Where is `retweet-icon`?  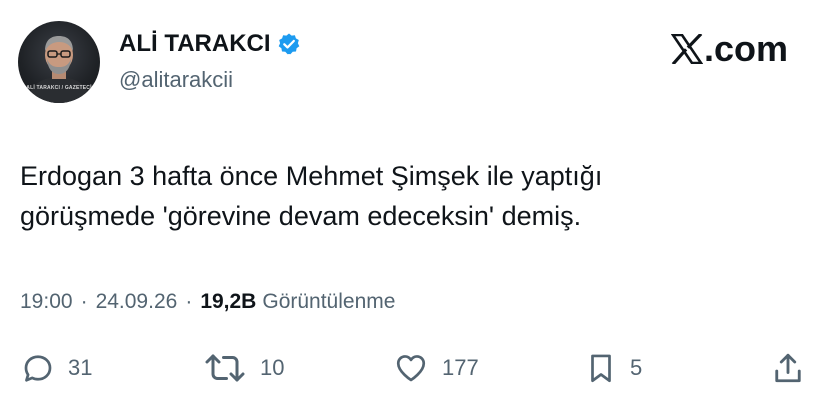 retweet-icon is located at coordinates (225, 368).